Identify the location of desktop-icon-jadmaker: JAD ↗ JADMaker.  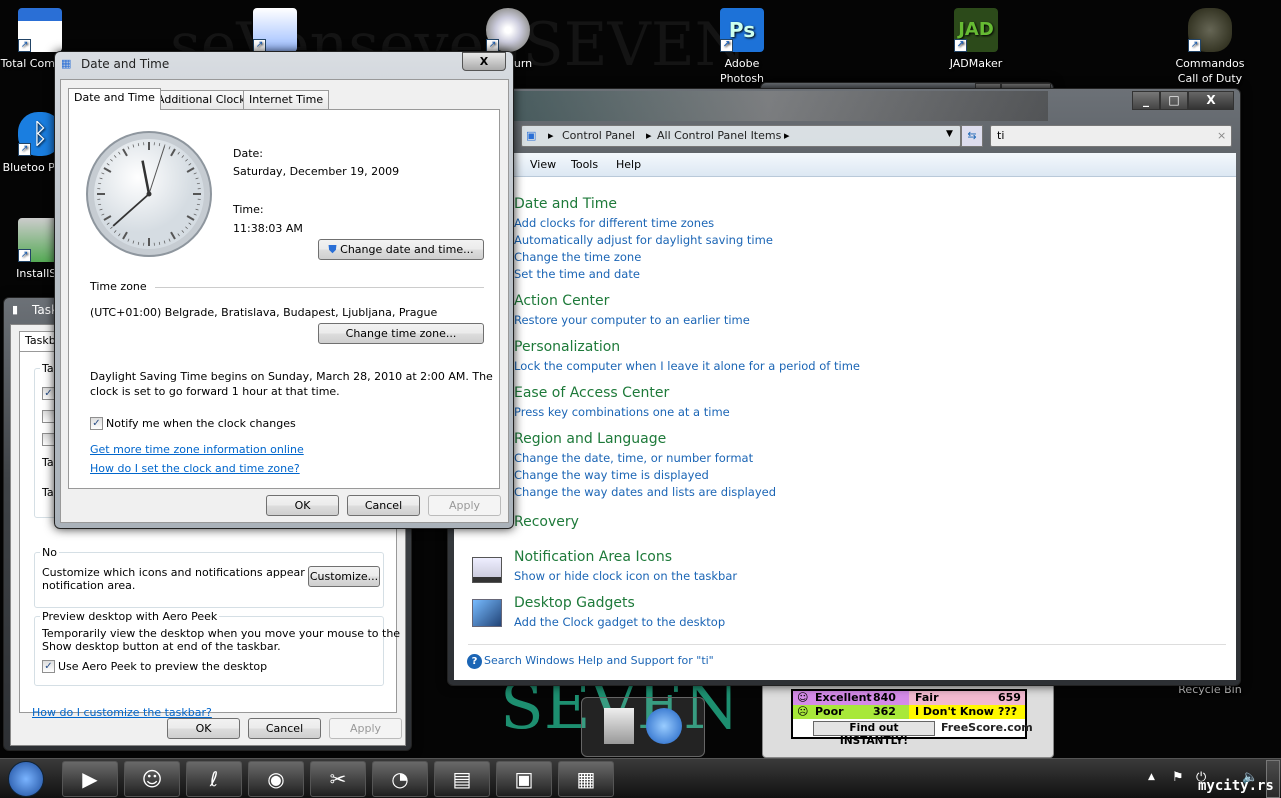
(976, 39).